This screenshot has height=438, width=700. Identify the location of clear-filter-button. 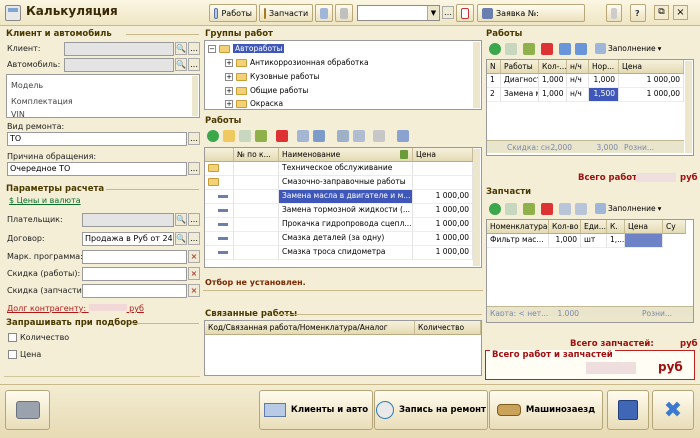
(465, 13).